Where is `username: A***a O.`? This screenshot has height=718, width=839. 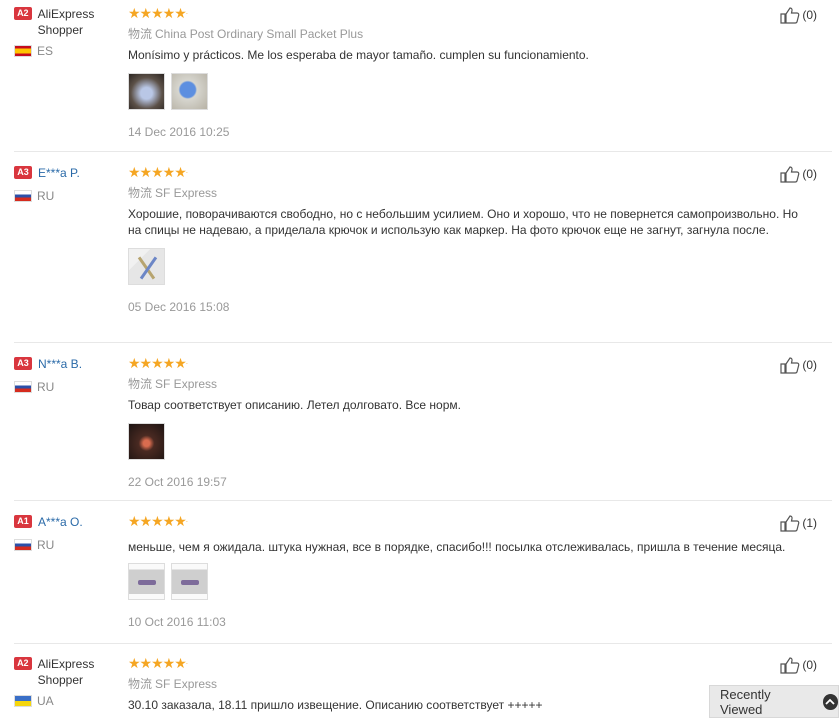 username: A***a O. is located at coordinates (60, 522).